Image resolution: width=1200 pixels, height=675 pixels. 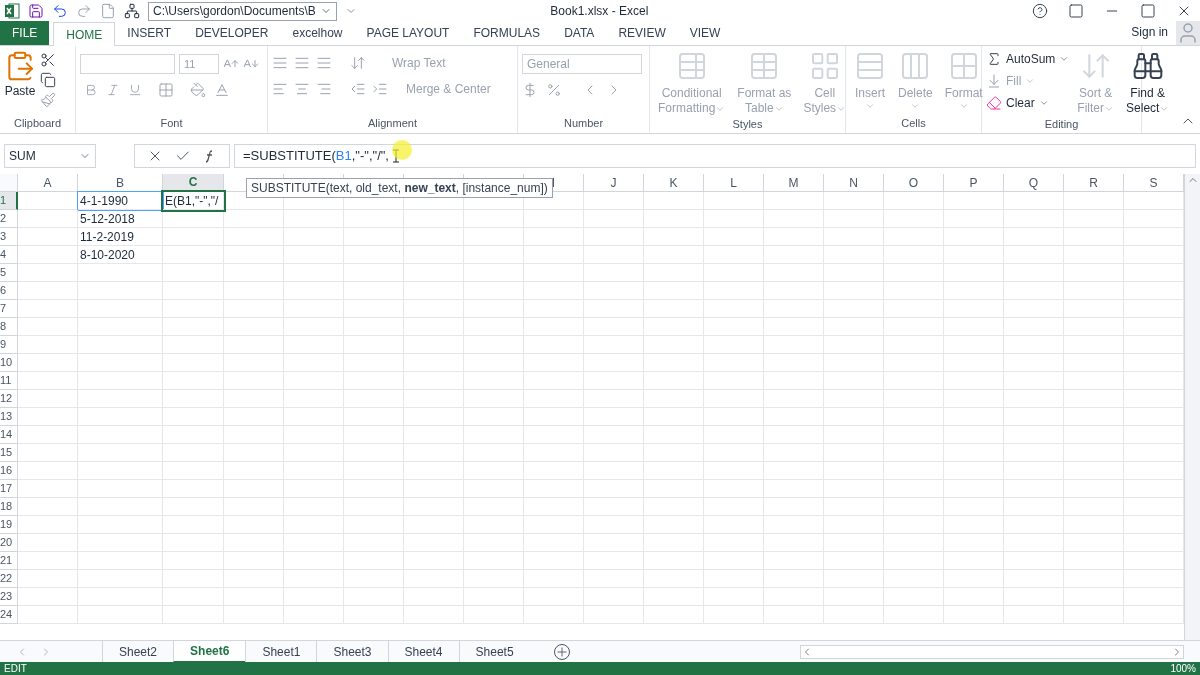 What do you see at coordinates (1148, 11) in the screenshot?
I see `maximize-icon` at bounding box center [1148, 11].